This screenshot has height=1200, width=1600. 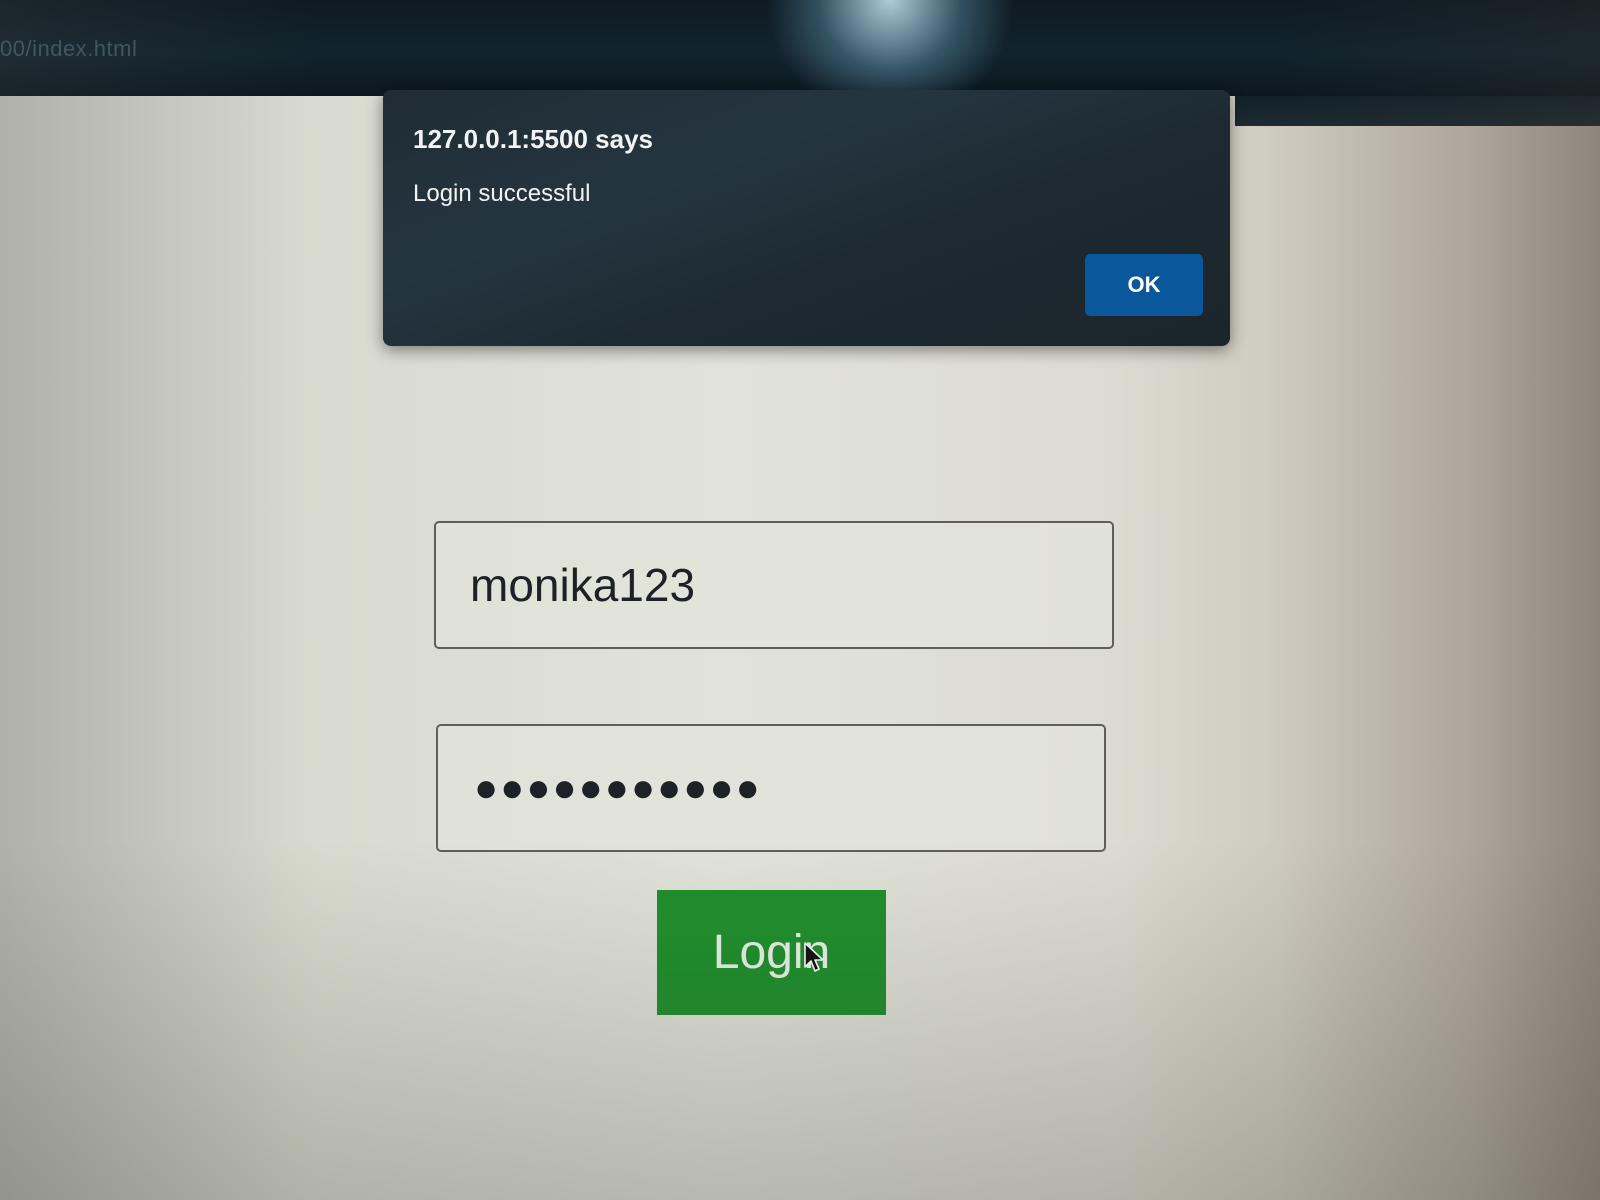 What do you see at coordinates (68, 49) in the screenshot?
I see `address-bar-url: 00/index.html` at bounding box center [68, 49].